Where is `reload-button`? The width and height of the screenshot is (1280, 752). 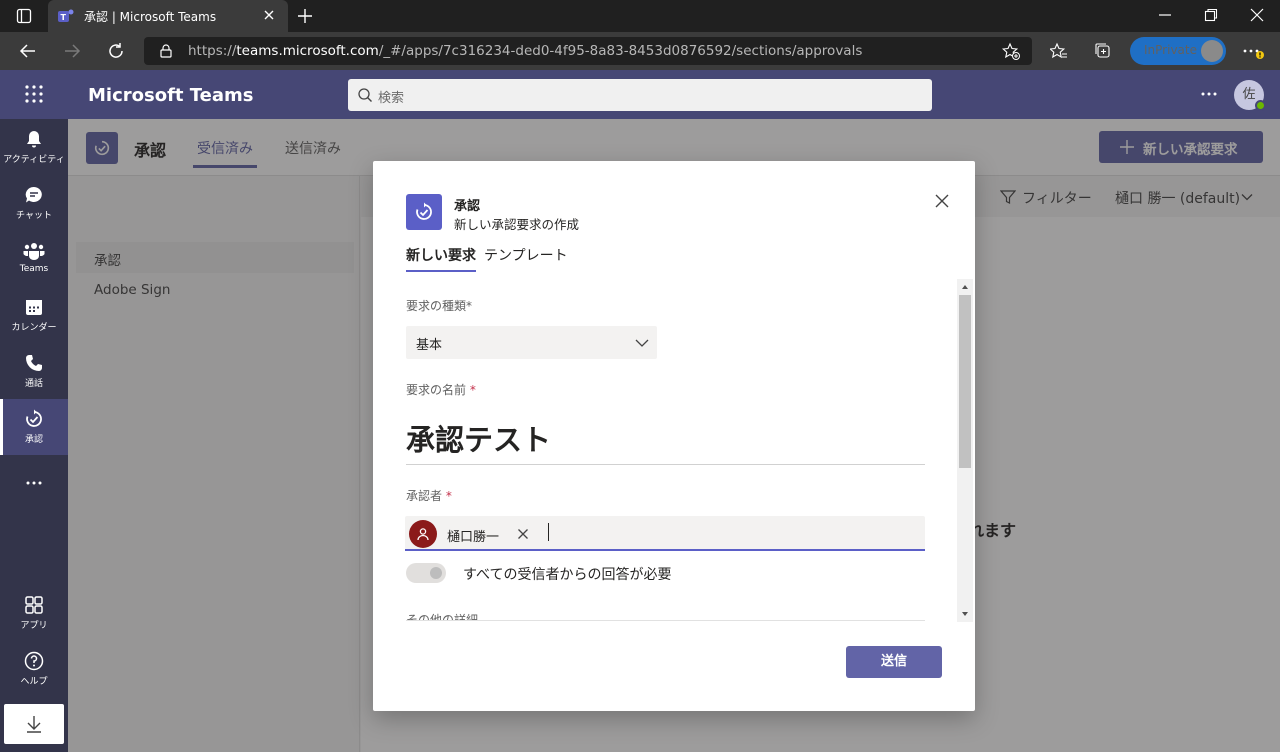
reload-button is located at coordinates (116, 51).